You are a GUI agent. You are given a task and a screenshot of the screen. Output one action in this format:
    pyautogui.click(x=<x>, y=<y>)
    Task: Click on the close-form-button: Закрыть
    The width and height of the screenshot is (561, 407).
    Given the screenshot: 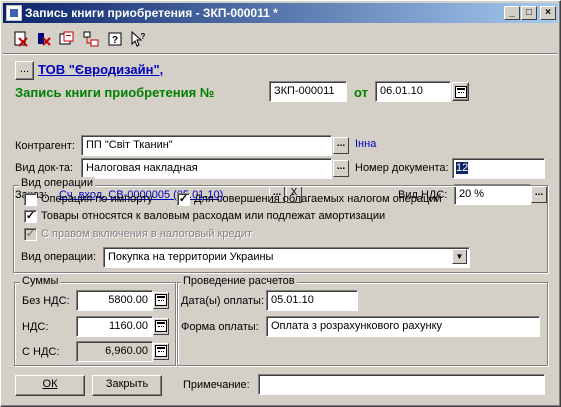 What is the action you would take?
    pyautogui.click(x=127, y=385)
    